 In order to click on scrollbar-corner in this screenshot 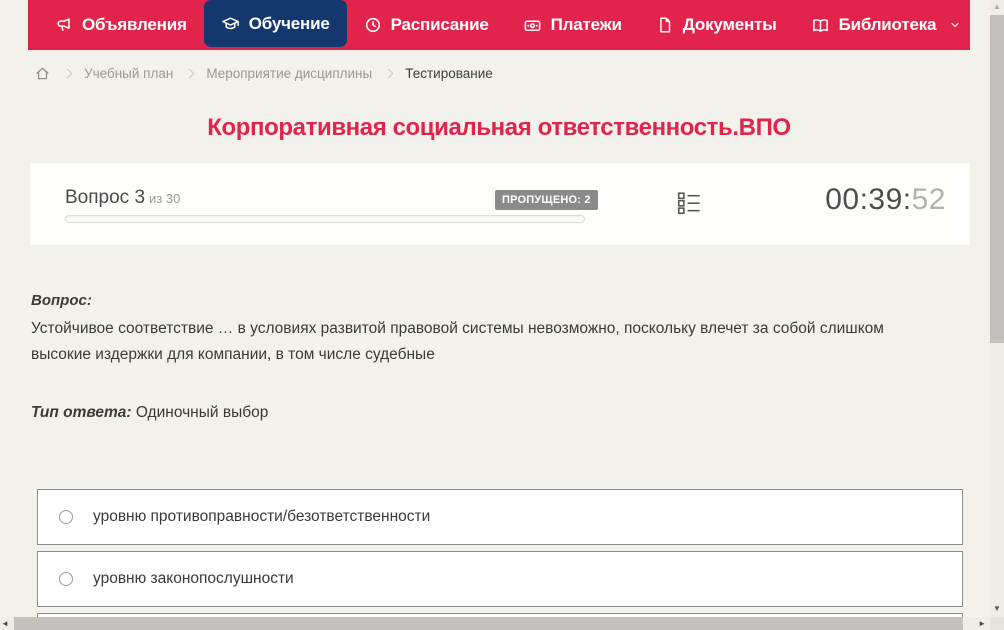, I will do `click(997, 623)`.